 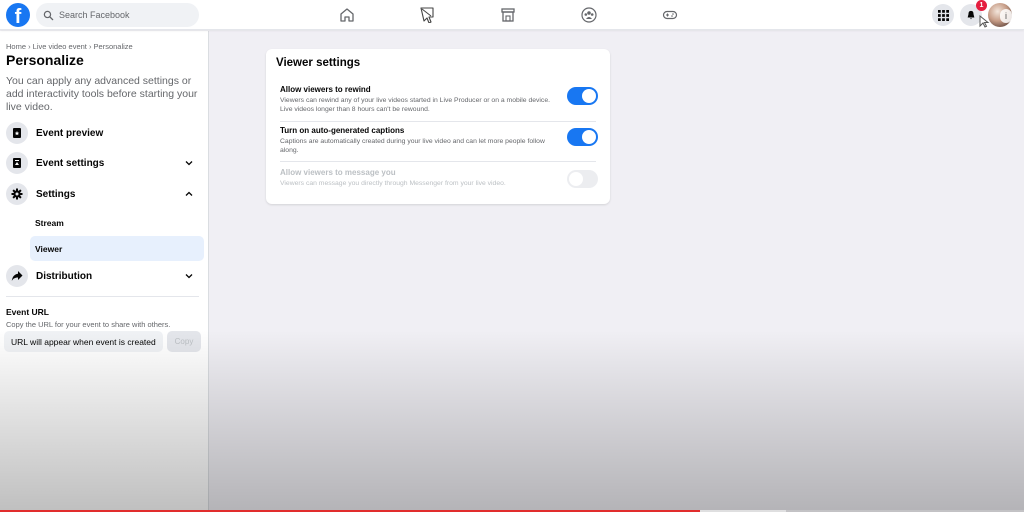 What do you see at coordinates (971, 15) in the screenshot?
I see `bell-icon` at bounding box center [971, 15].